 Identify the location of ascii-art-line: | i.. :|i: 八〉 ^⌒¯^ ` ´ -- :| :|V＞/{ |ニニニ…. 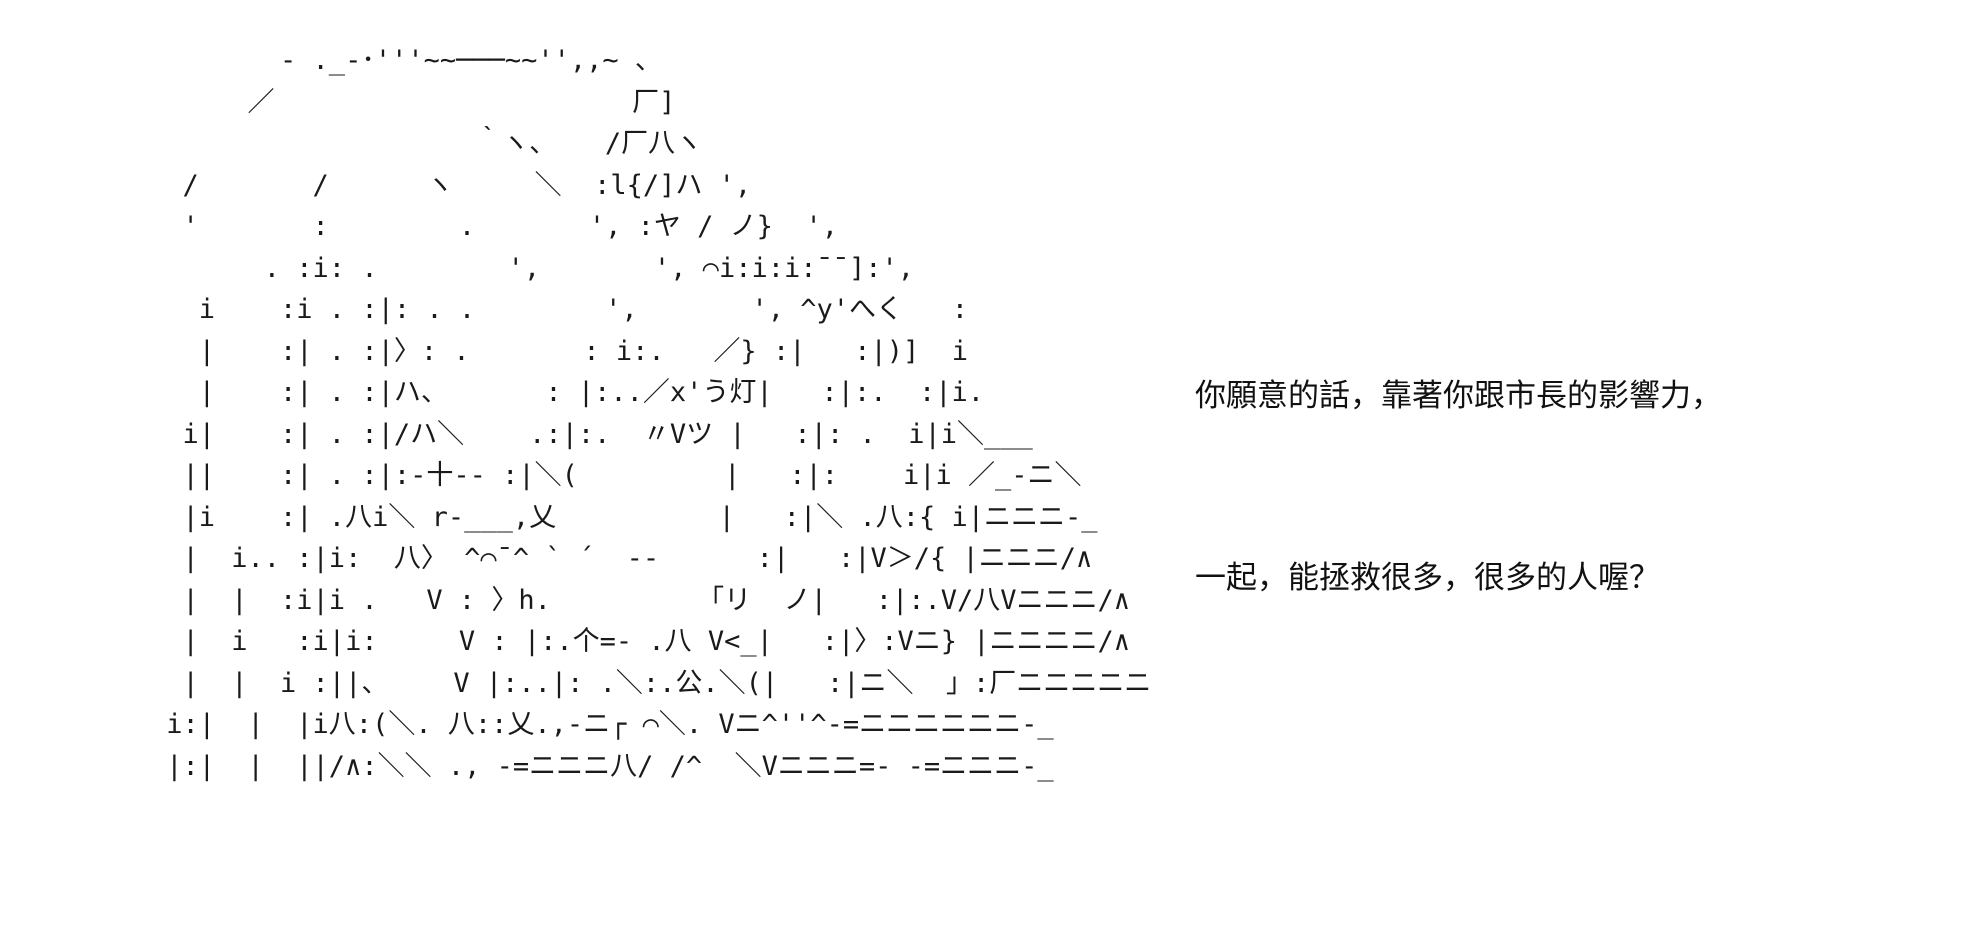
(621, 558).